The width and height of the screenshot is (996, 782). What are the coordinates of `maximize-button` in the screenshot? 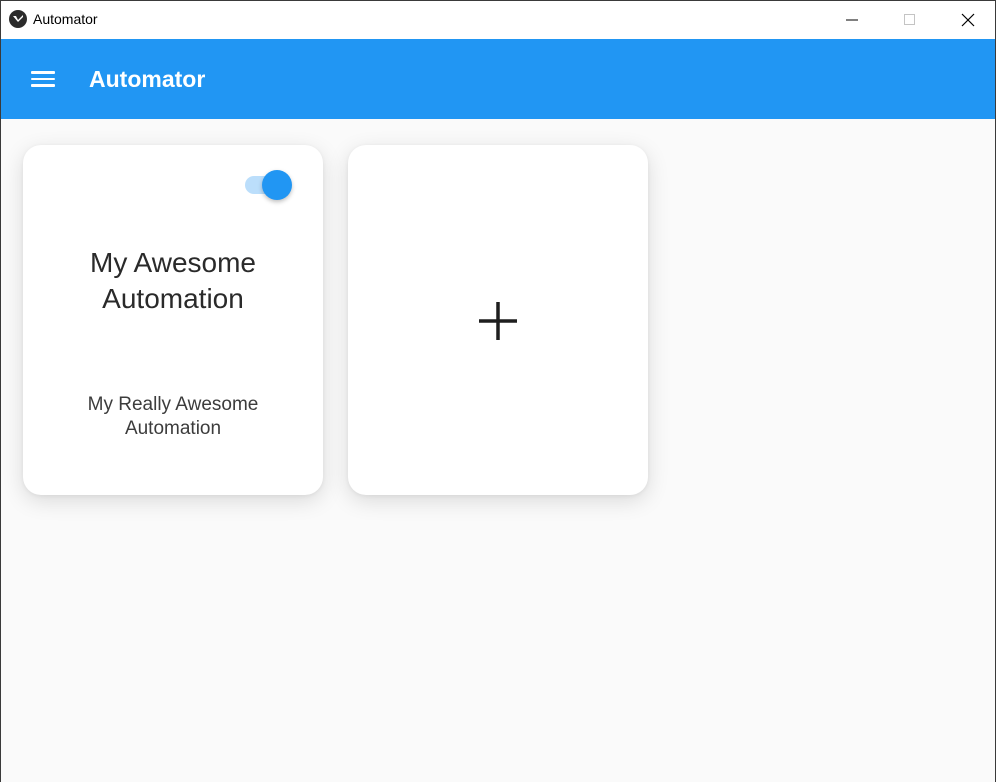 It's located at (910, 20).